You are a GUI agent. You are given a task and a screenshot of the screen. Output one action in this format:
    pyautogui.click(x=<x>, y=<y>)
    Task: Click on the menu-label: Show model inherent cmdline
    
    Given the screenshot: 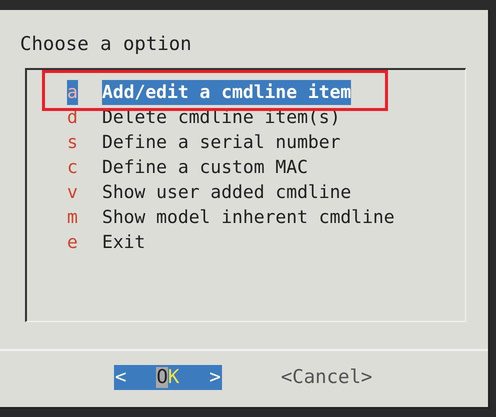 What is the action you would take?
    pyautogui.click(x=248, y=218)
    